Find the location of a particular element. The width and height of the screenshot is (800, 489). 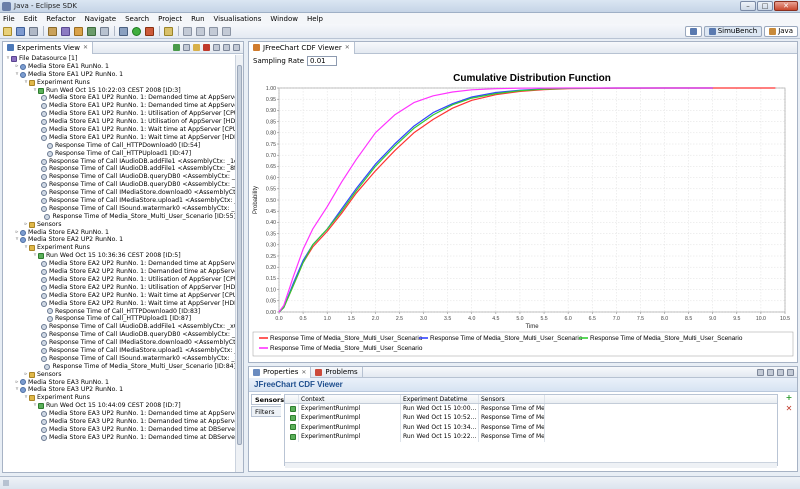

tab-properties: Properties ✕ is located at coordinates (280, 372).